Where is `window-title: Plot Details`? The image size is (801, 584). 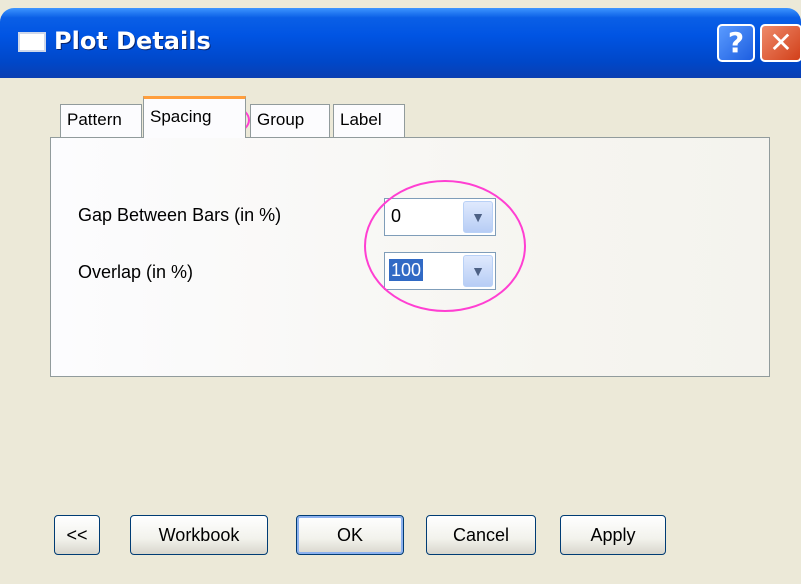 window-title: Plot Details is located at coordinates (132, 41).